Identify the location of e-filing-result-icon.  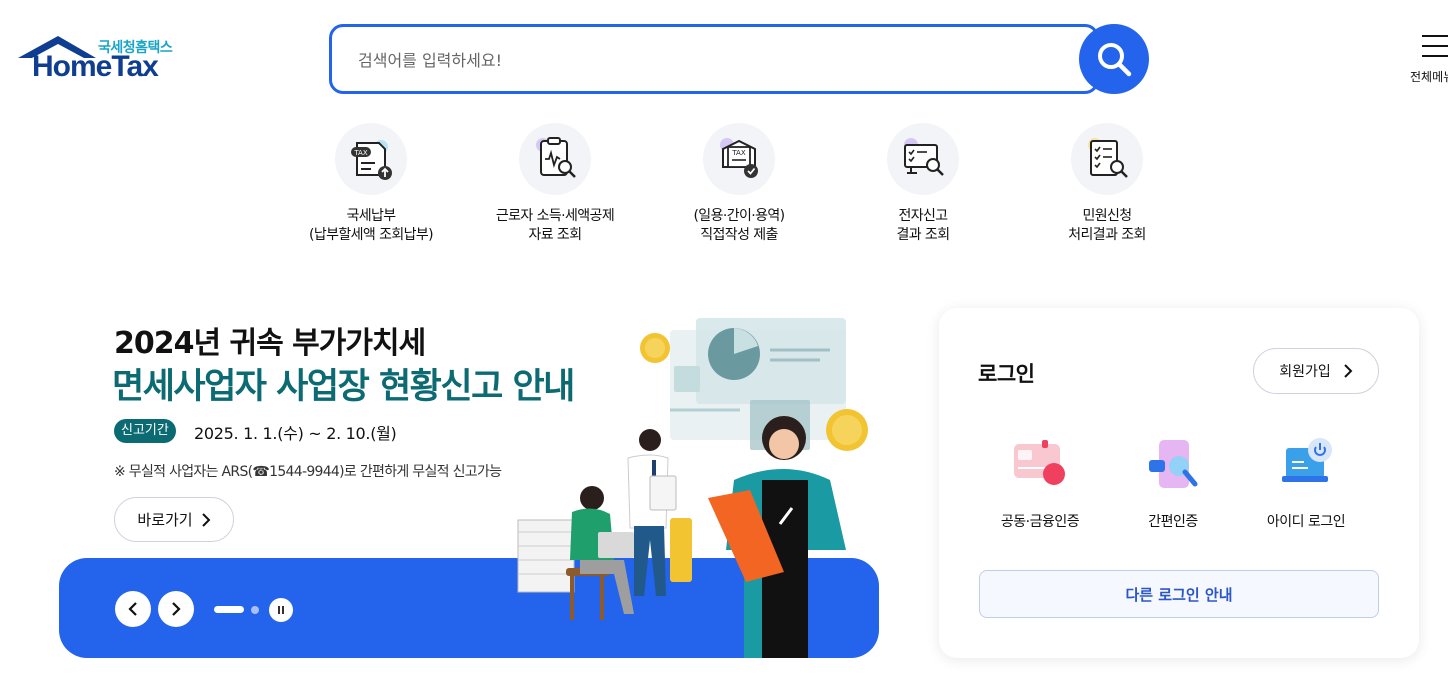
(923, 159).